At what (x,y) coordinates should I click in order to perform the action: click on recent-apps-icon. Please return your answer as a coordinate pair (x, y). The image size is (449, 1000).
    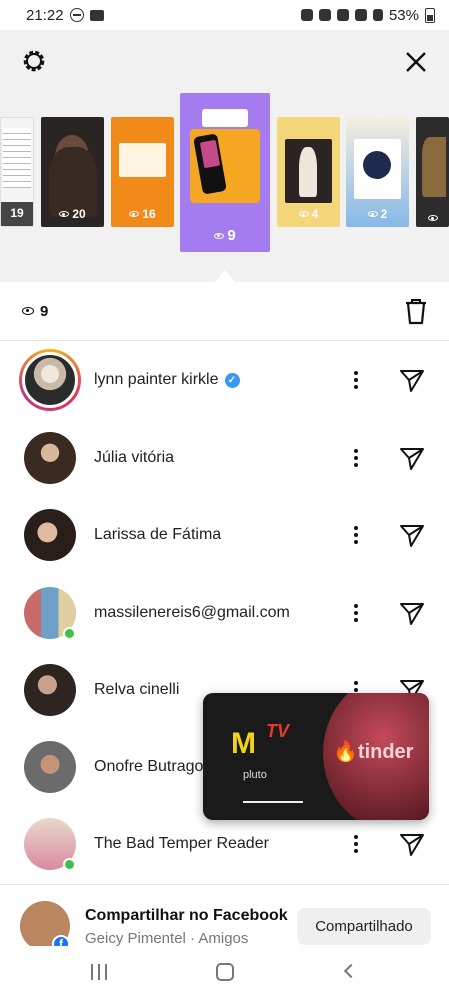
    Looking at the image, I should click on (99, 972).